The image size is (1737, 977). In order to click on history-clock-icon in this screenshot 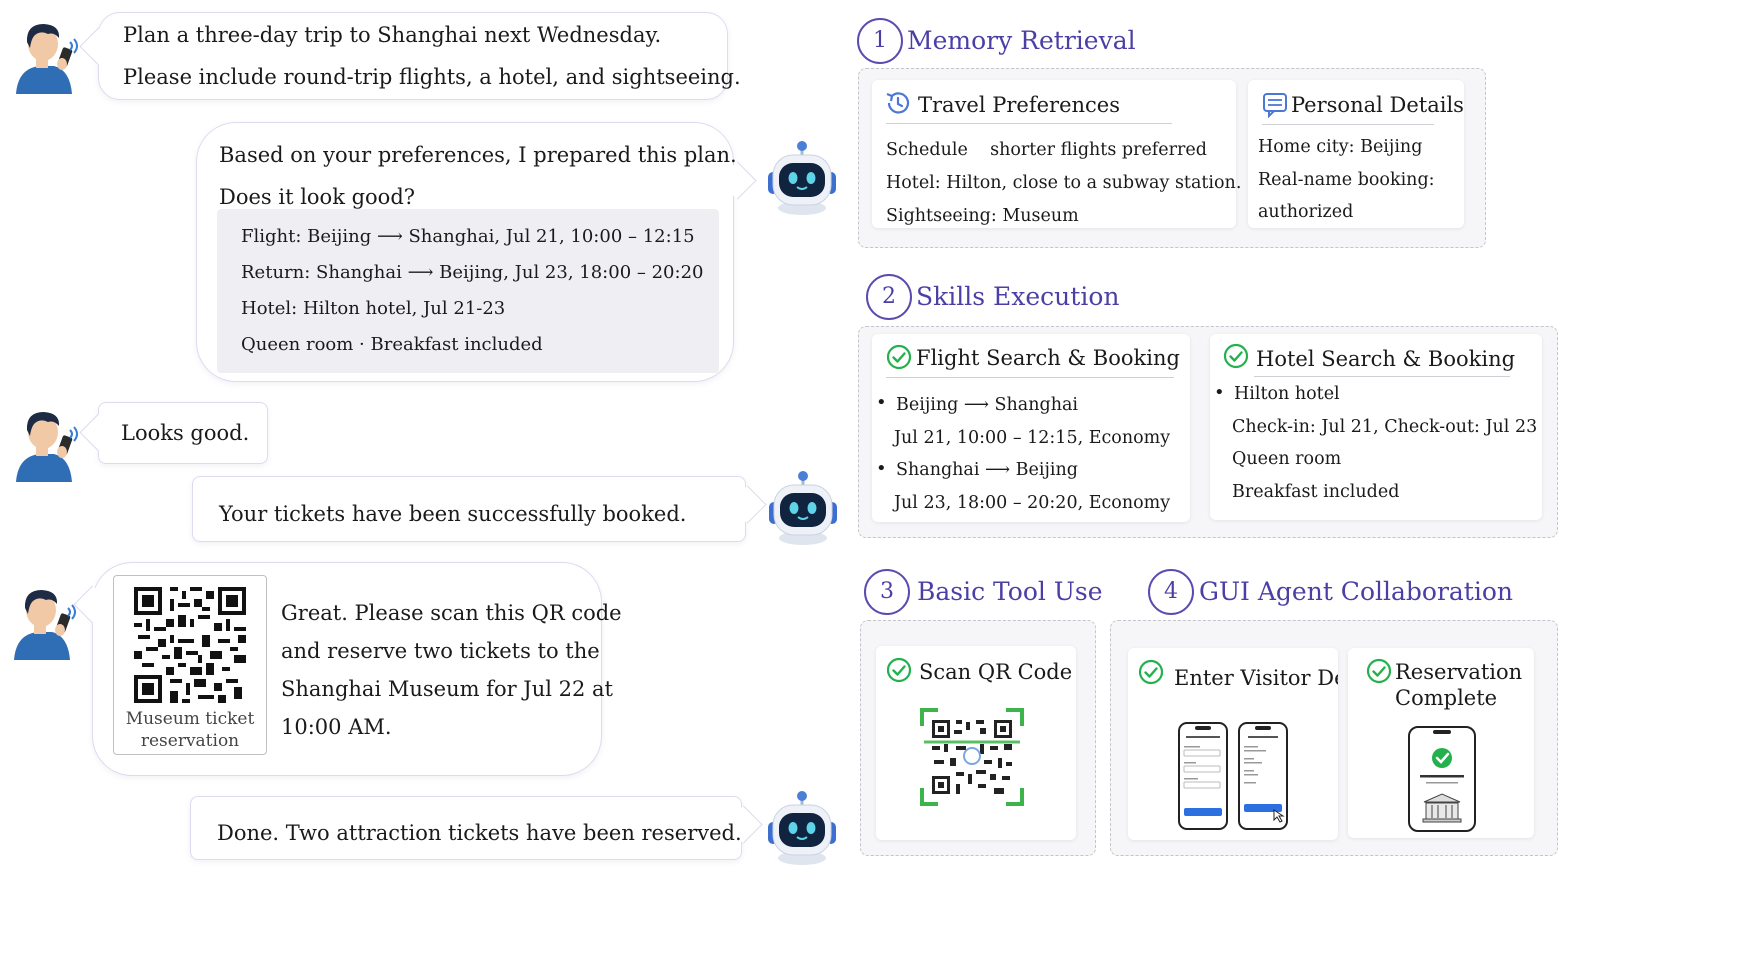, I will do `click(898, 103)`.